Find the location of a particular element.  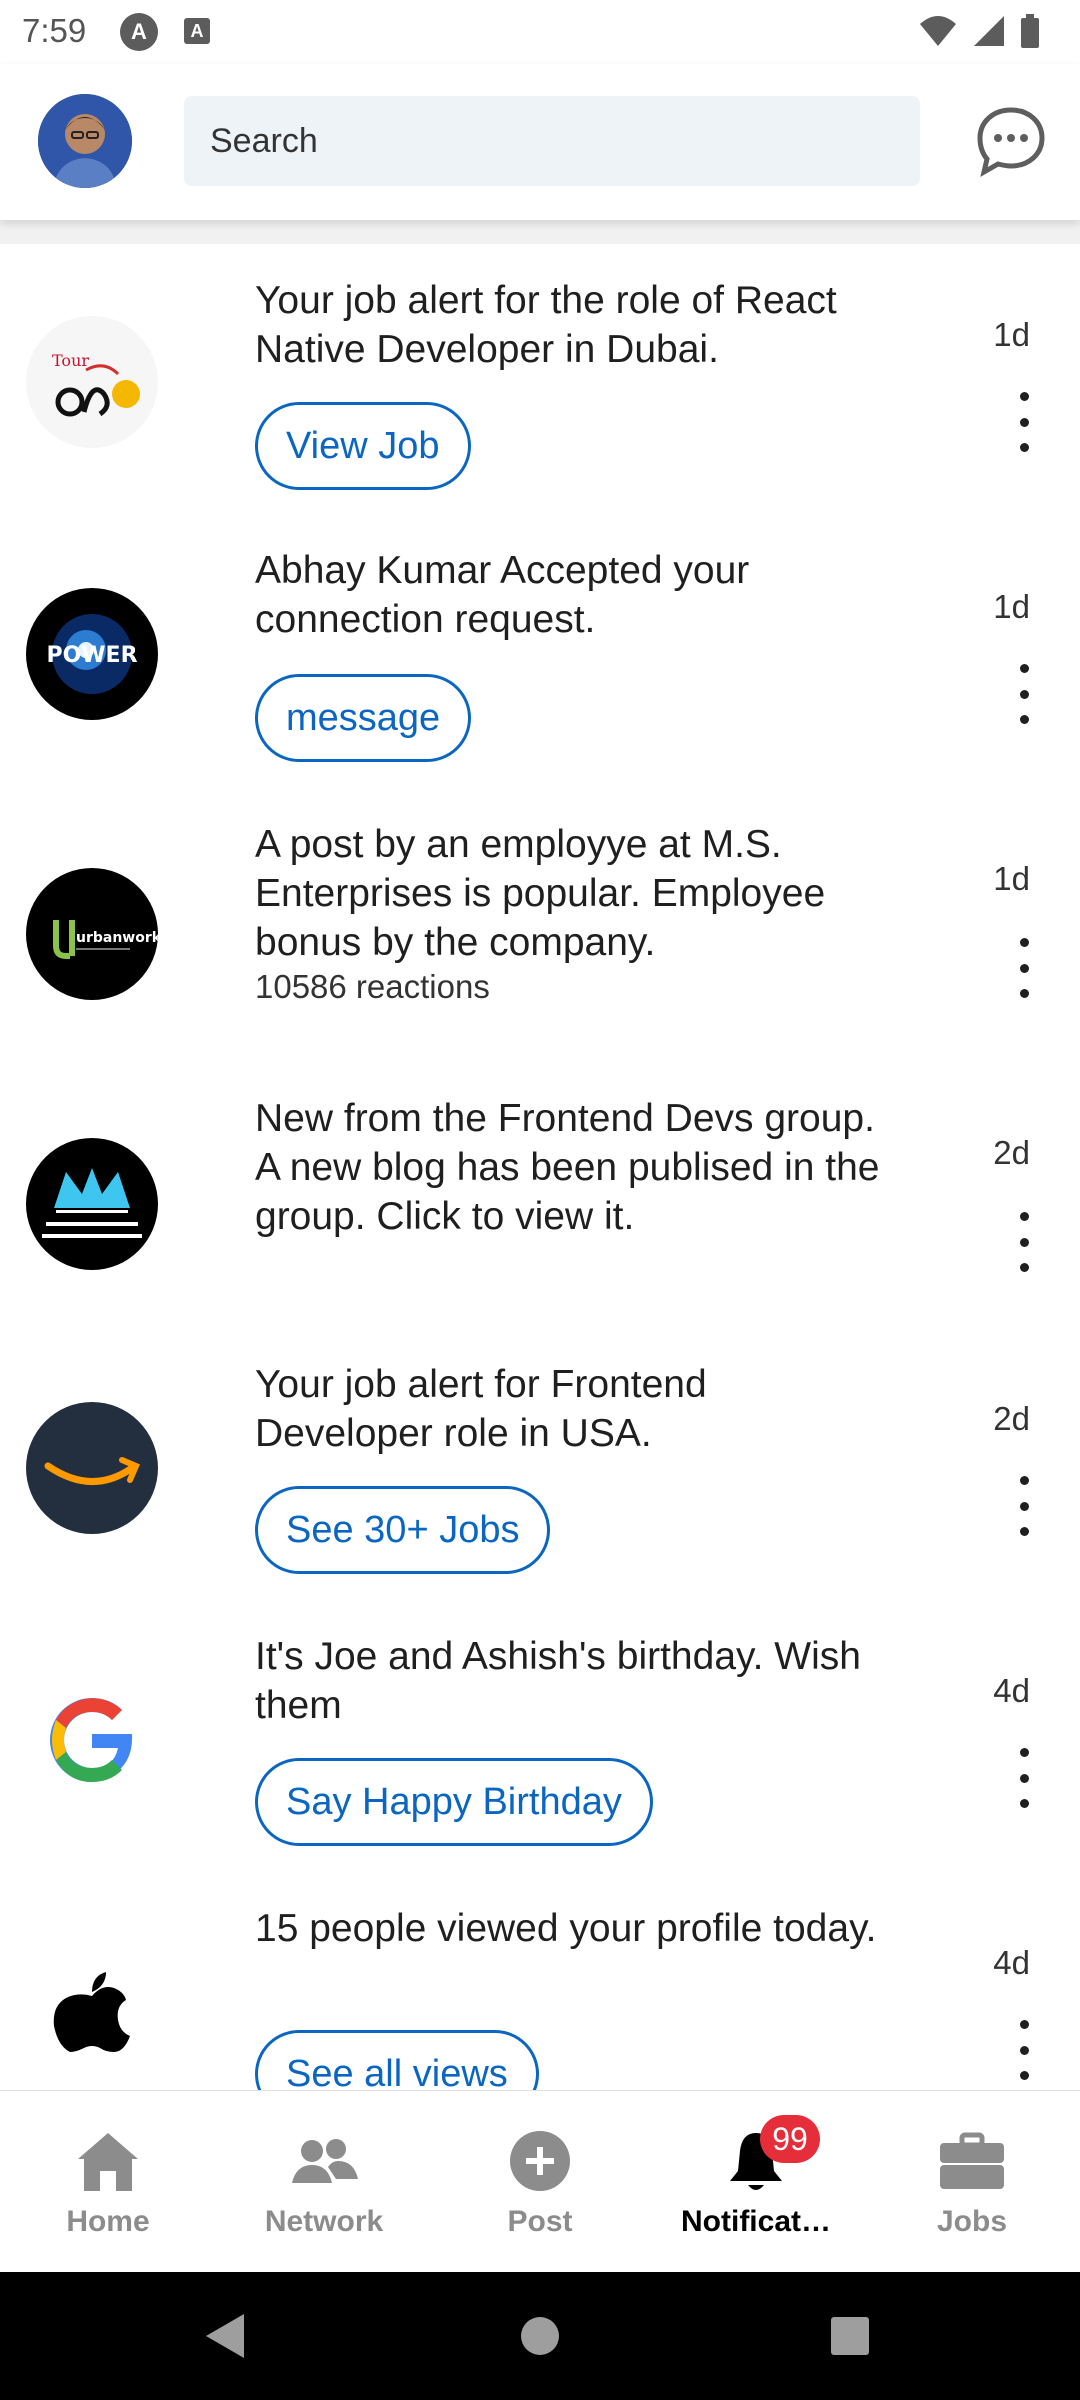

home-system-button is located at coordinates (540, 2336).